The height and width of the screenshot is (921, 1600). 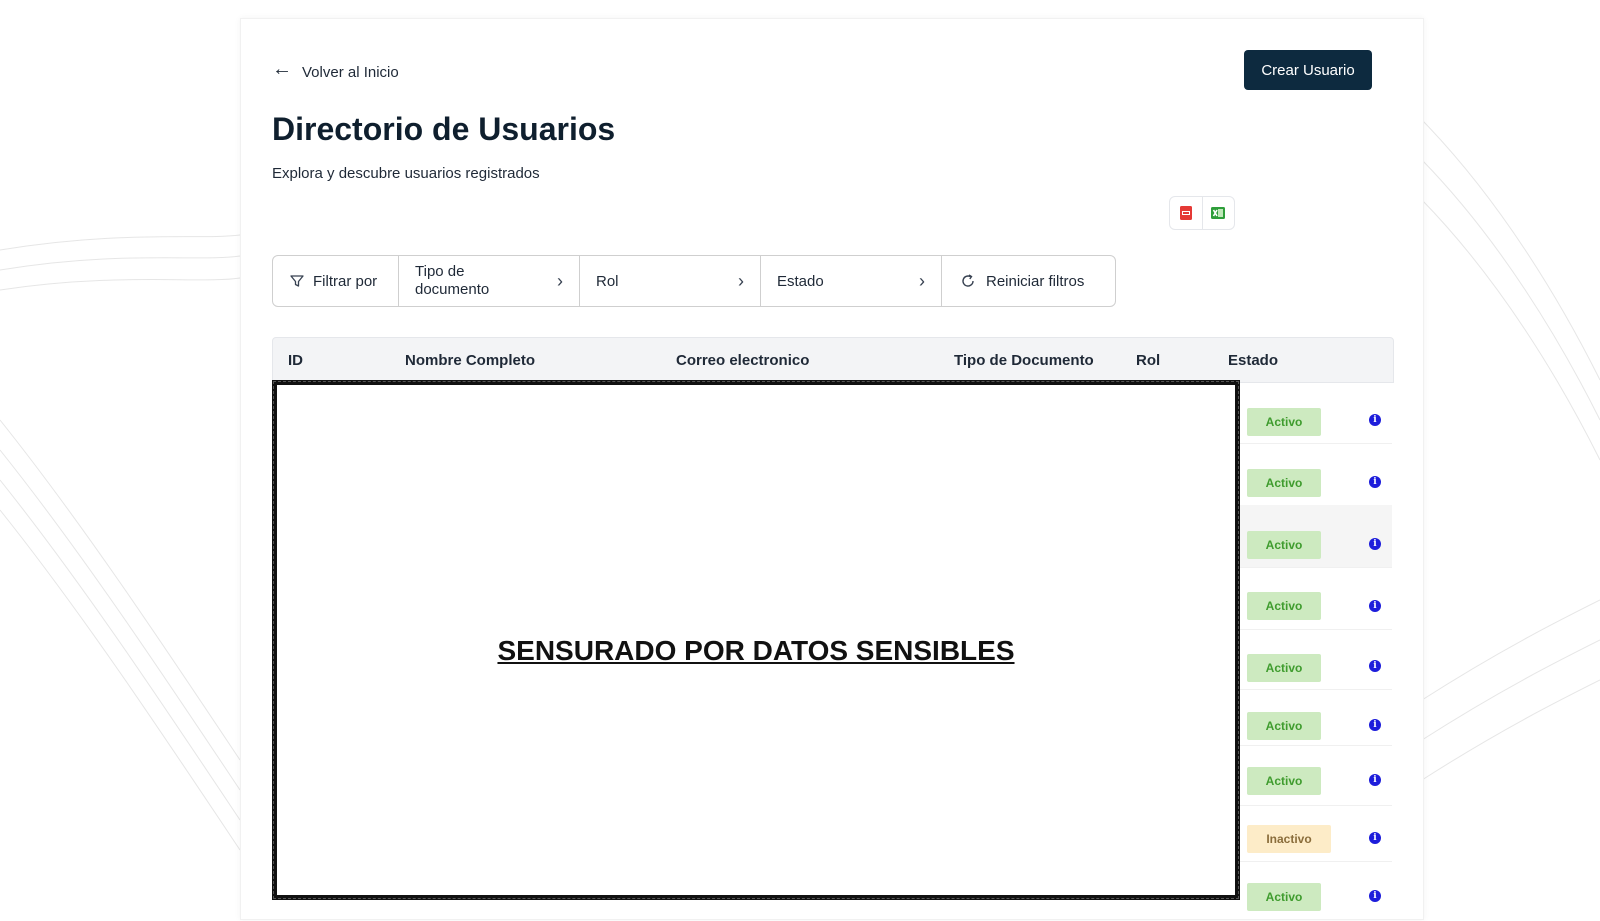 What do you see at coordinates (1308, 70) in the screenshot?
I see `create-user-button: Crear Usuario` at bounding box center [1308, 70].